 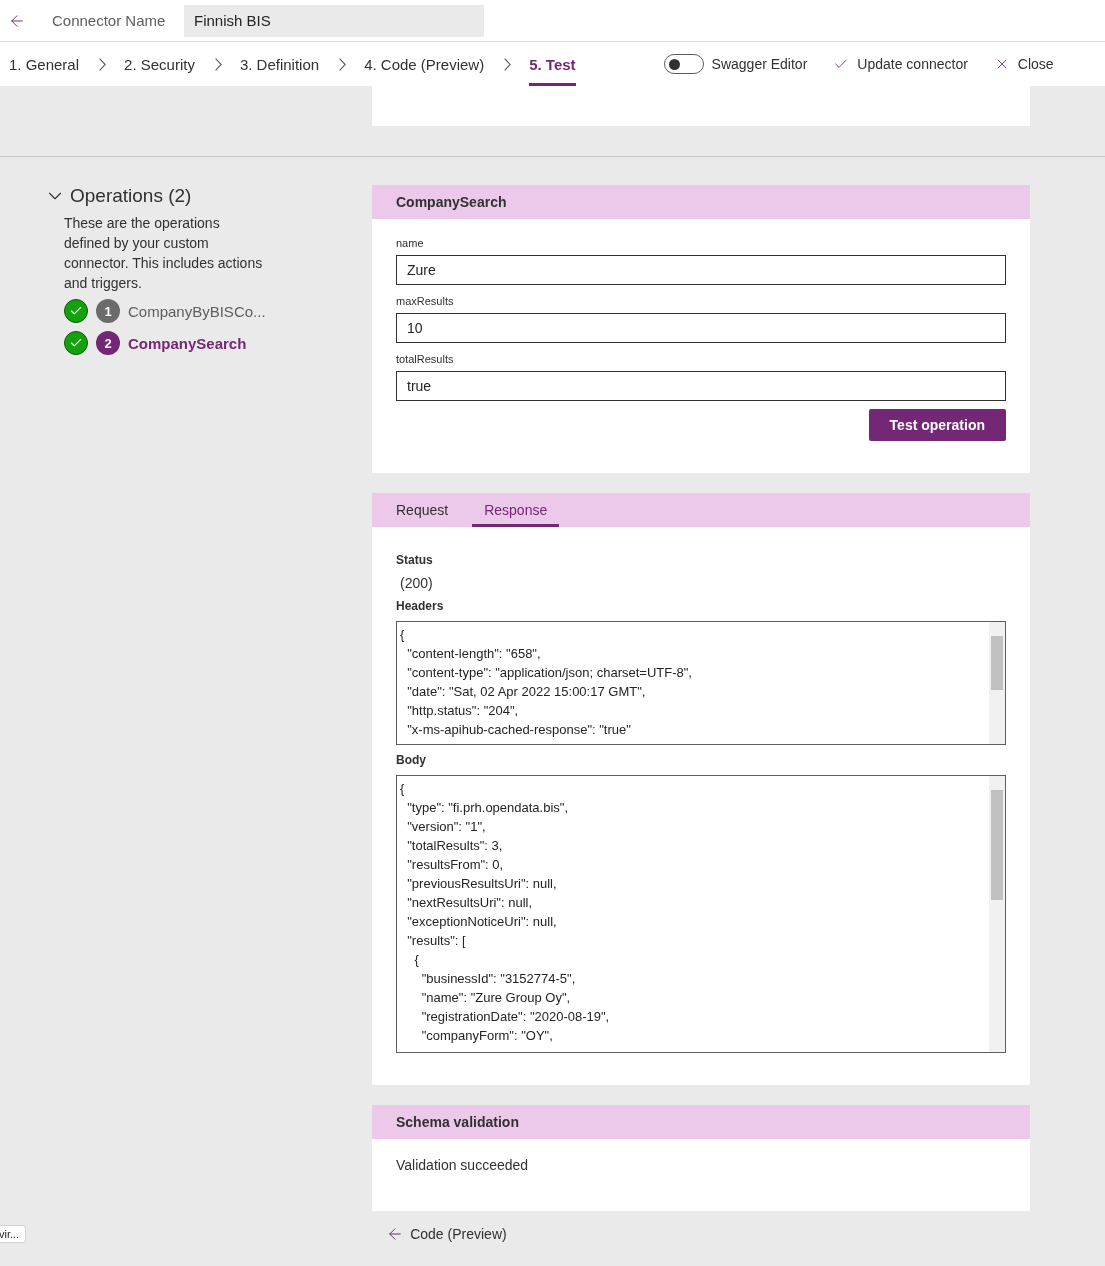 What do you see at coordinates (425, 301) in the screenshot?
I see `field-label: maxResults` at bounding box center [425, 301].